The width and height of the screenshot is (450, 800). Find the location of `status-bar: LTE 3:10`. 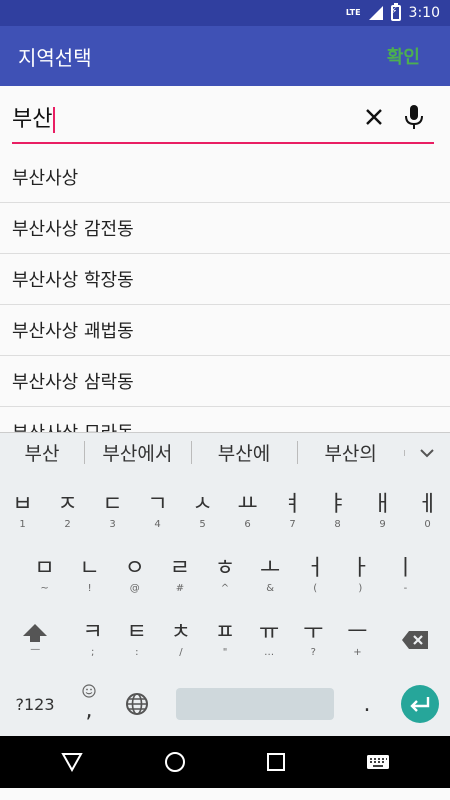

status-bar: LTE 3:10 is located at coordinates (225, 13).